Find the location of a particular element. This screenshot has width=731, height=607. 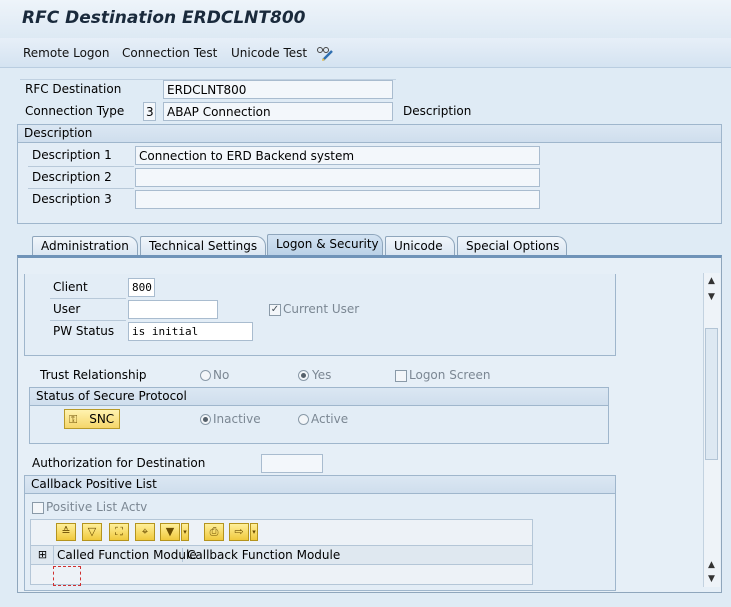

tab-logon-security: Logon & Security is located at coordinates (325, 245).